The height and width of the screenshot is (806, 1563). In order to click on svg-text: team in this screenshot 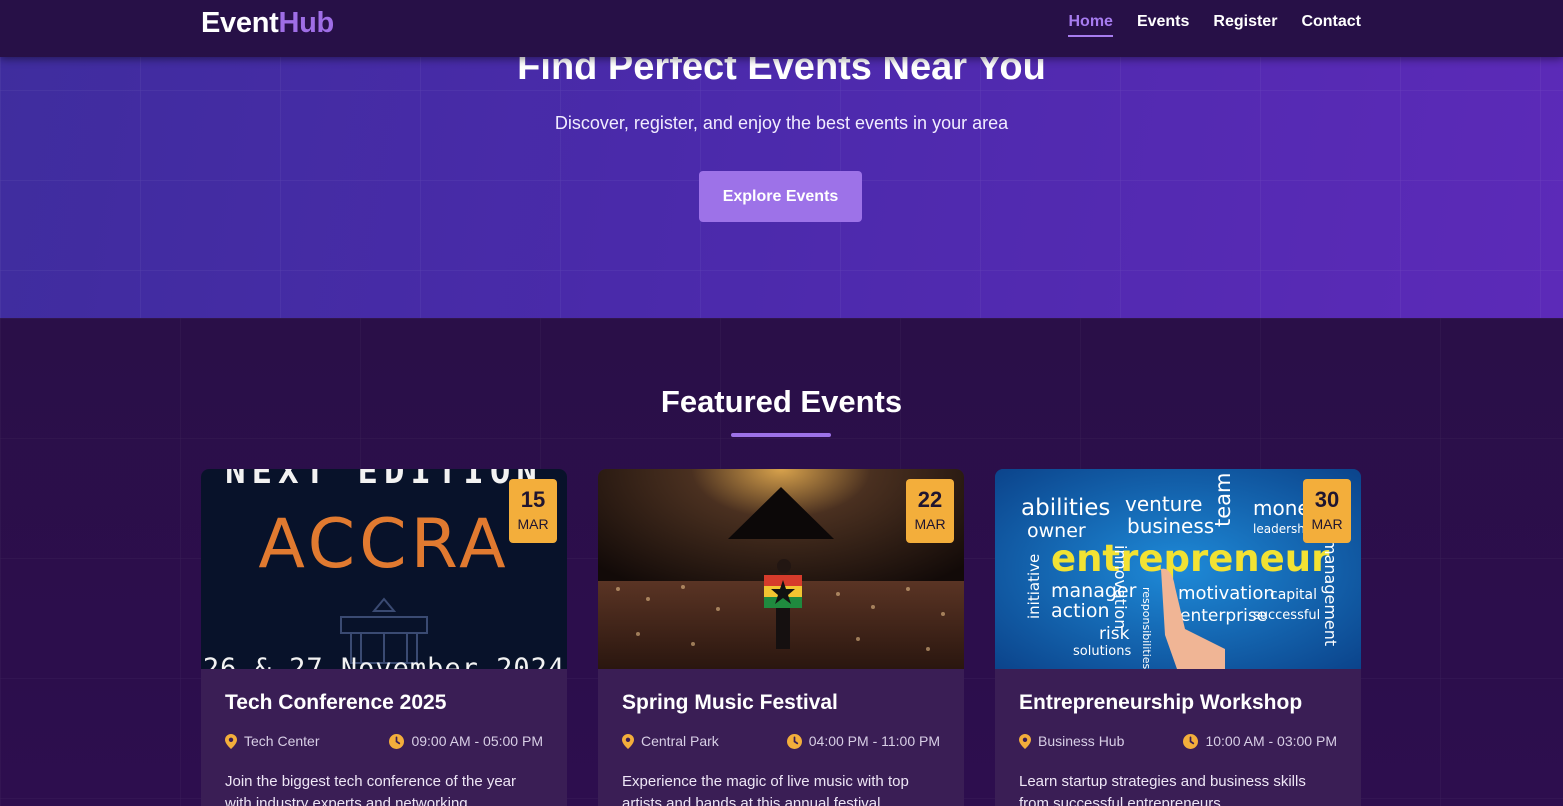, I will do `click(1223, 500)`.